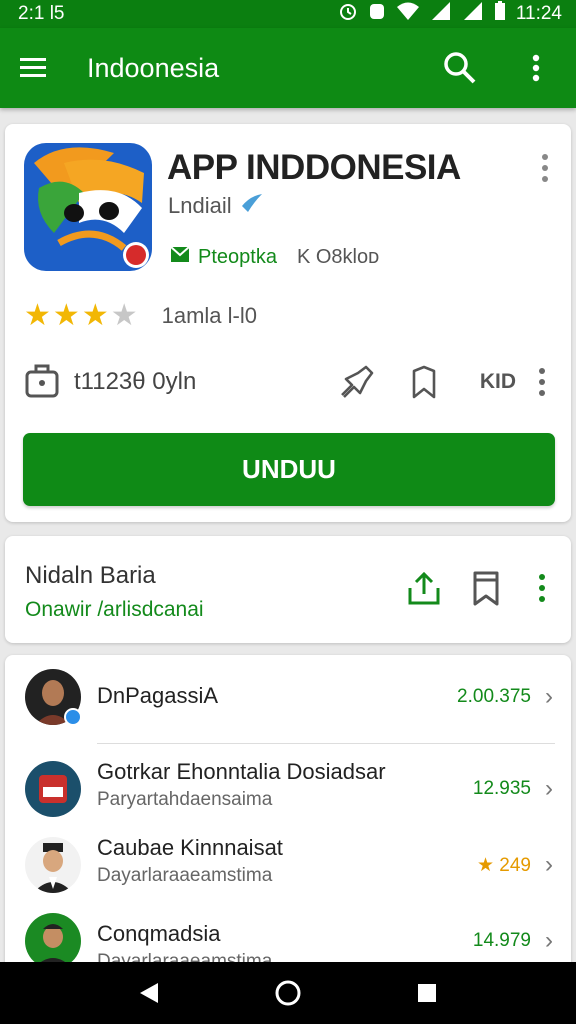 The image size is (576, 1024). Describe the element at coordinates (252, 206) in the screenshot. I see `verified-icon` at that location.